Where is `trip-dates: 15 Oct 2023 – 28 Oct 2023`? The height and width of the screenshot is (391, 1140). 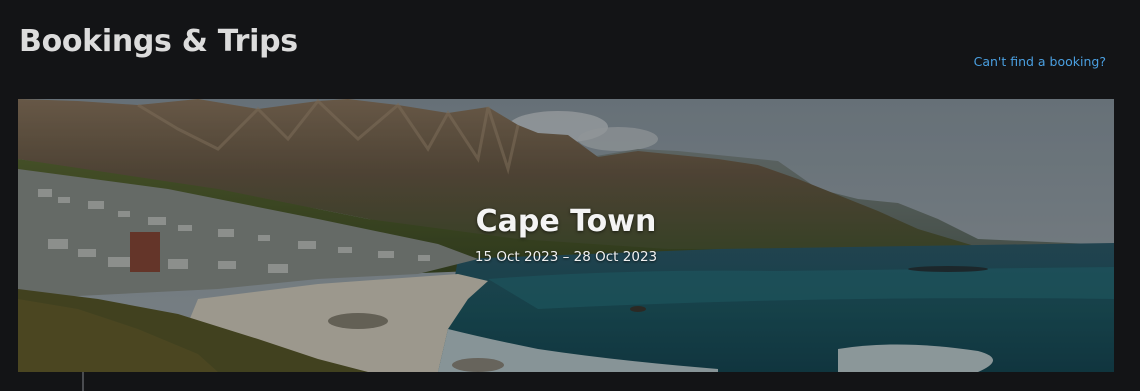 trip-dates: 15 Oct 2023 – 28 Oct 2023 is located at coordinates (566, 257).